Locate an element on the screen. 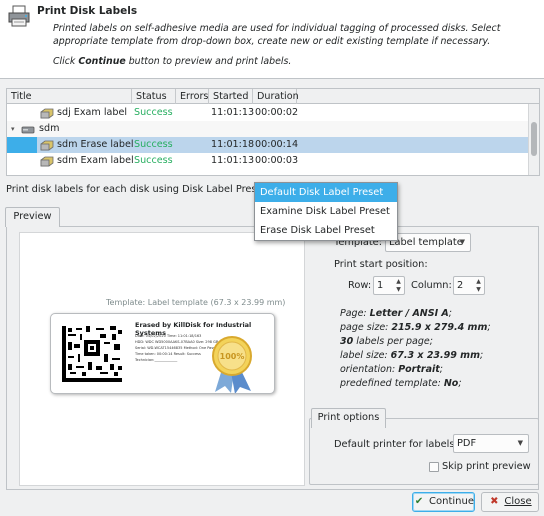  template-select-value: Label template is located at coordinates (426, 242).